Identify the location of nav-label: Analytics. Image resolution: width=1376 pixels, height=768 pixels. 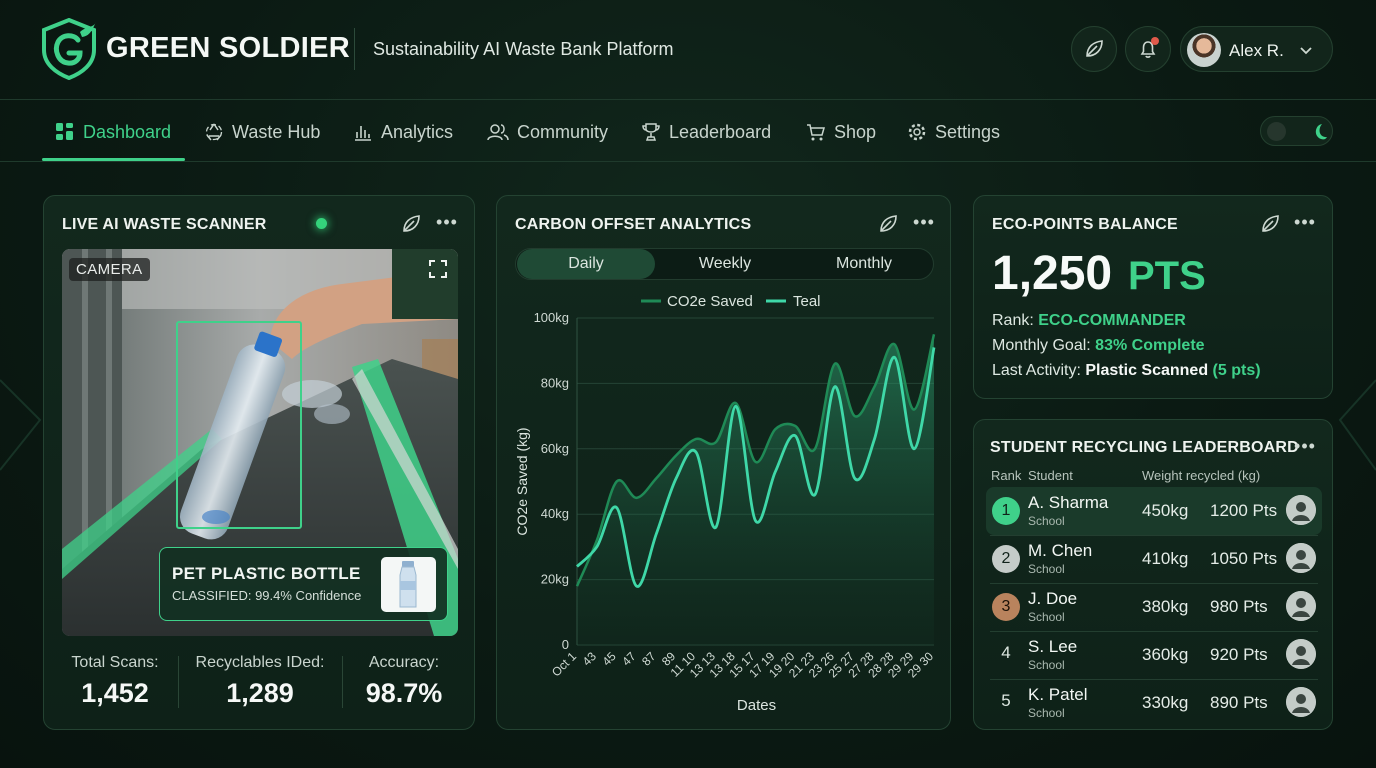
(417, 131).